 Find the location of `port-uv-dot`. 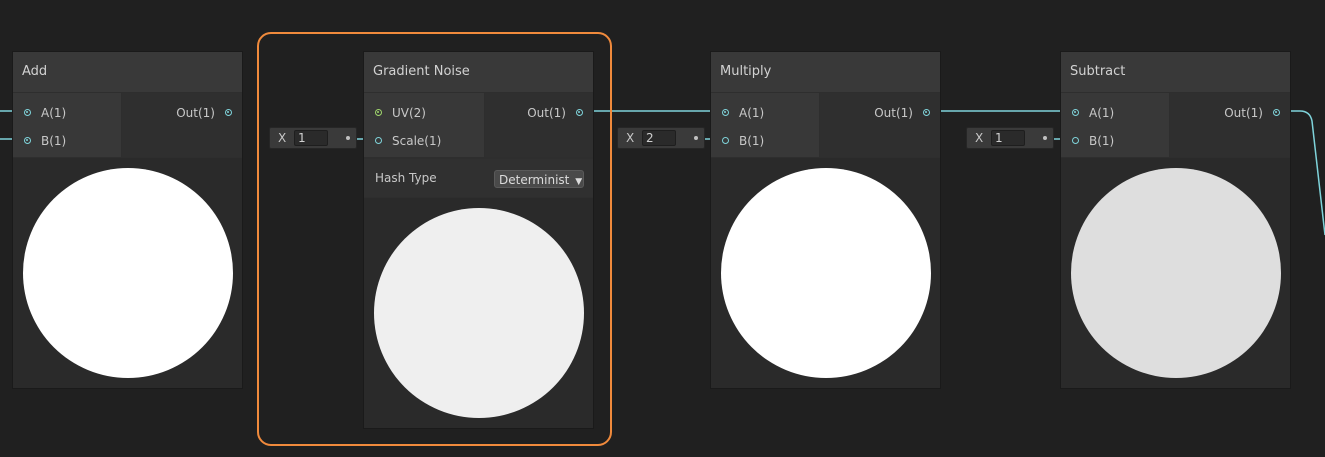

port-uv-dot is located at coordinates (378, 112).